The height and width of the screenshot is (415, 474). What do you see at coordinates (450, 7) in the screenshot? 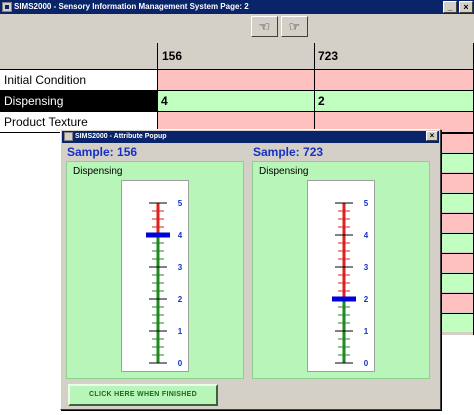
I see `minimize-button: _` at bounding box center [450, 7].